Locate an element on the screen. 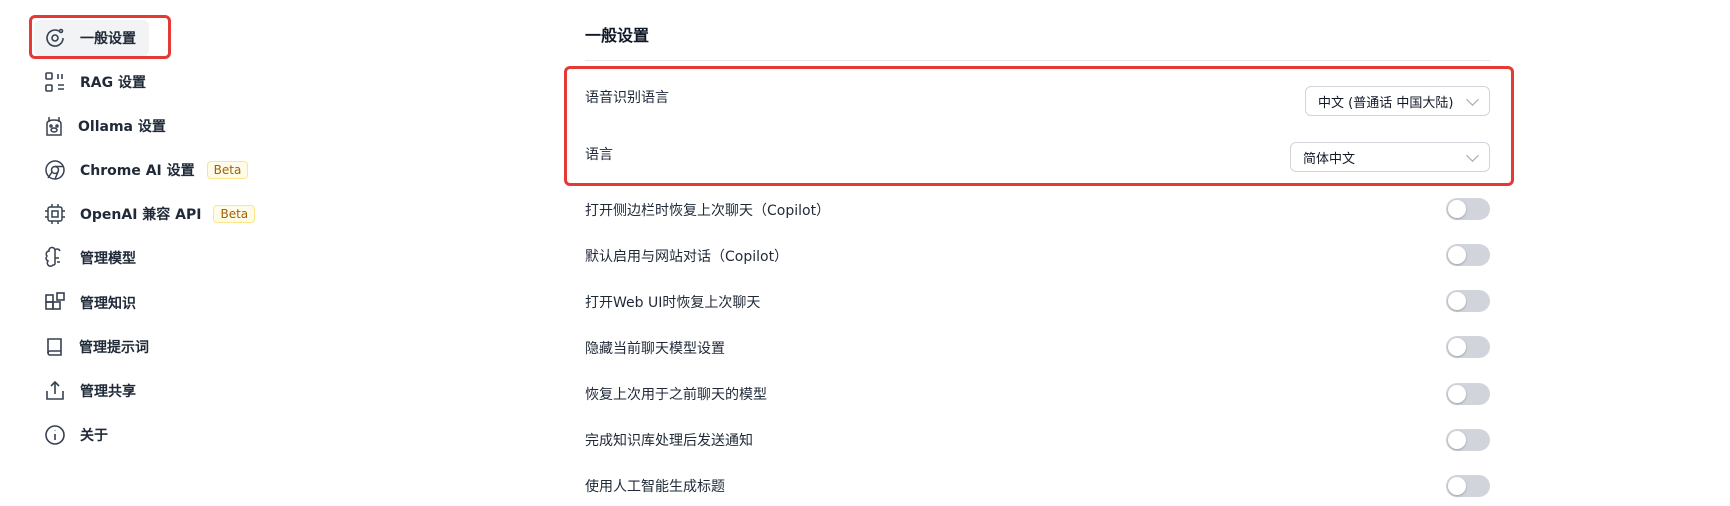  rag-icon is located at coordinates (55, 82).